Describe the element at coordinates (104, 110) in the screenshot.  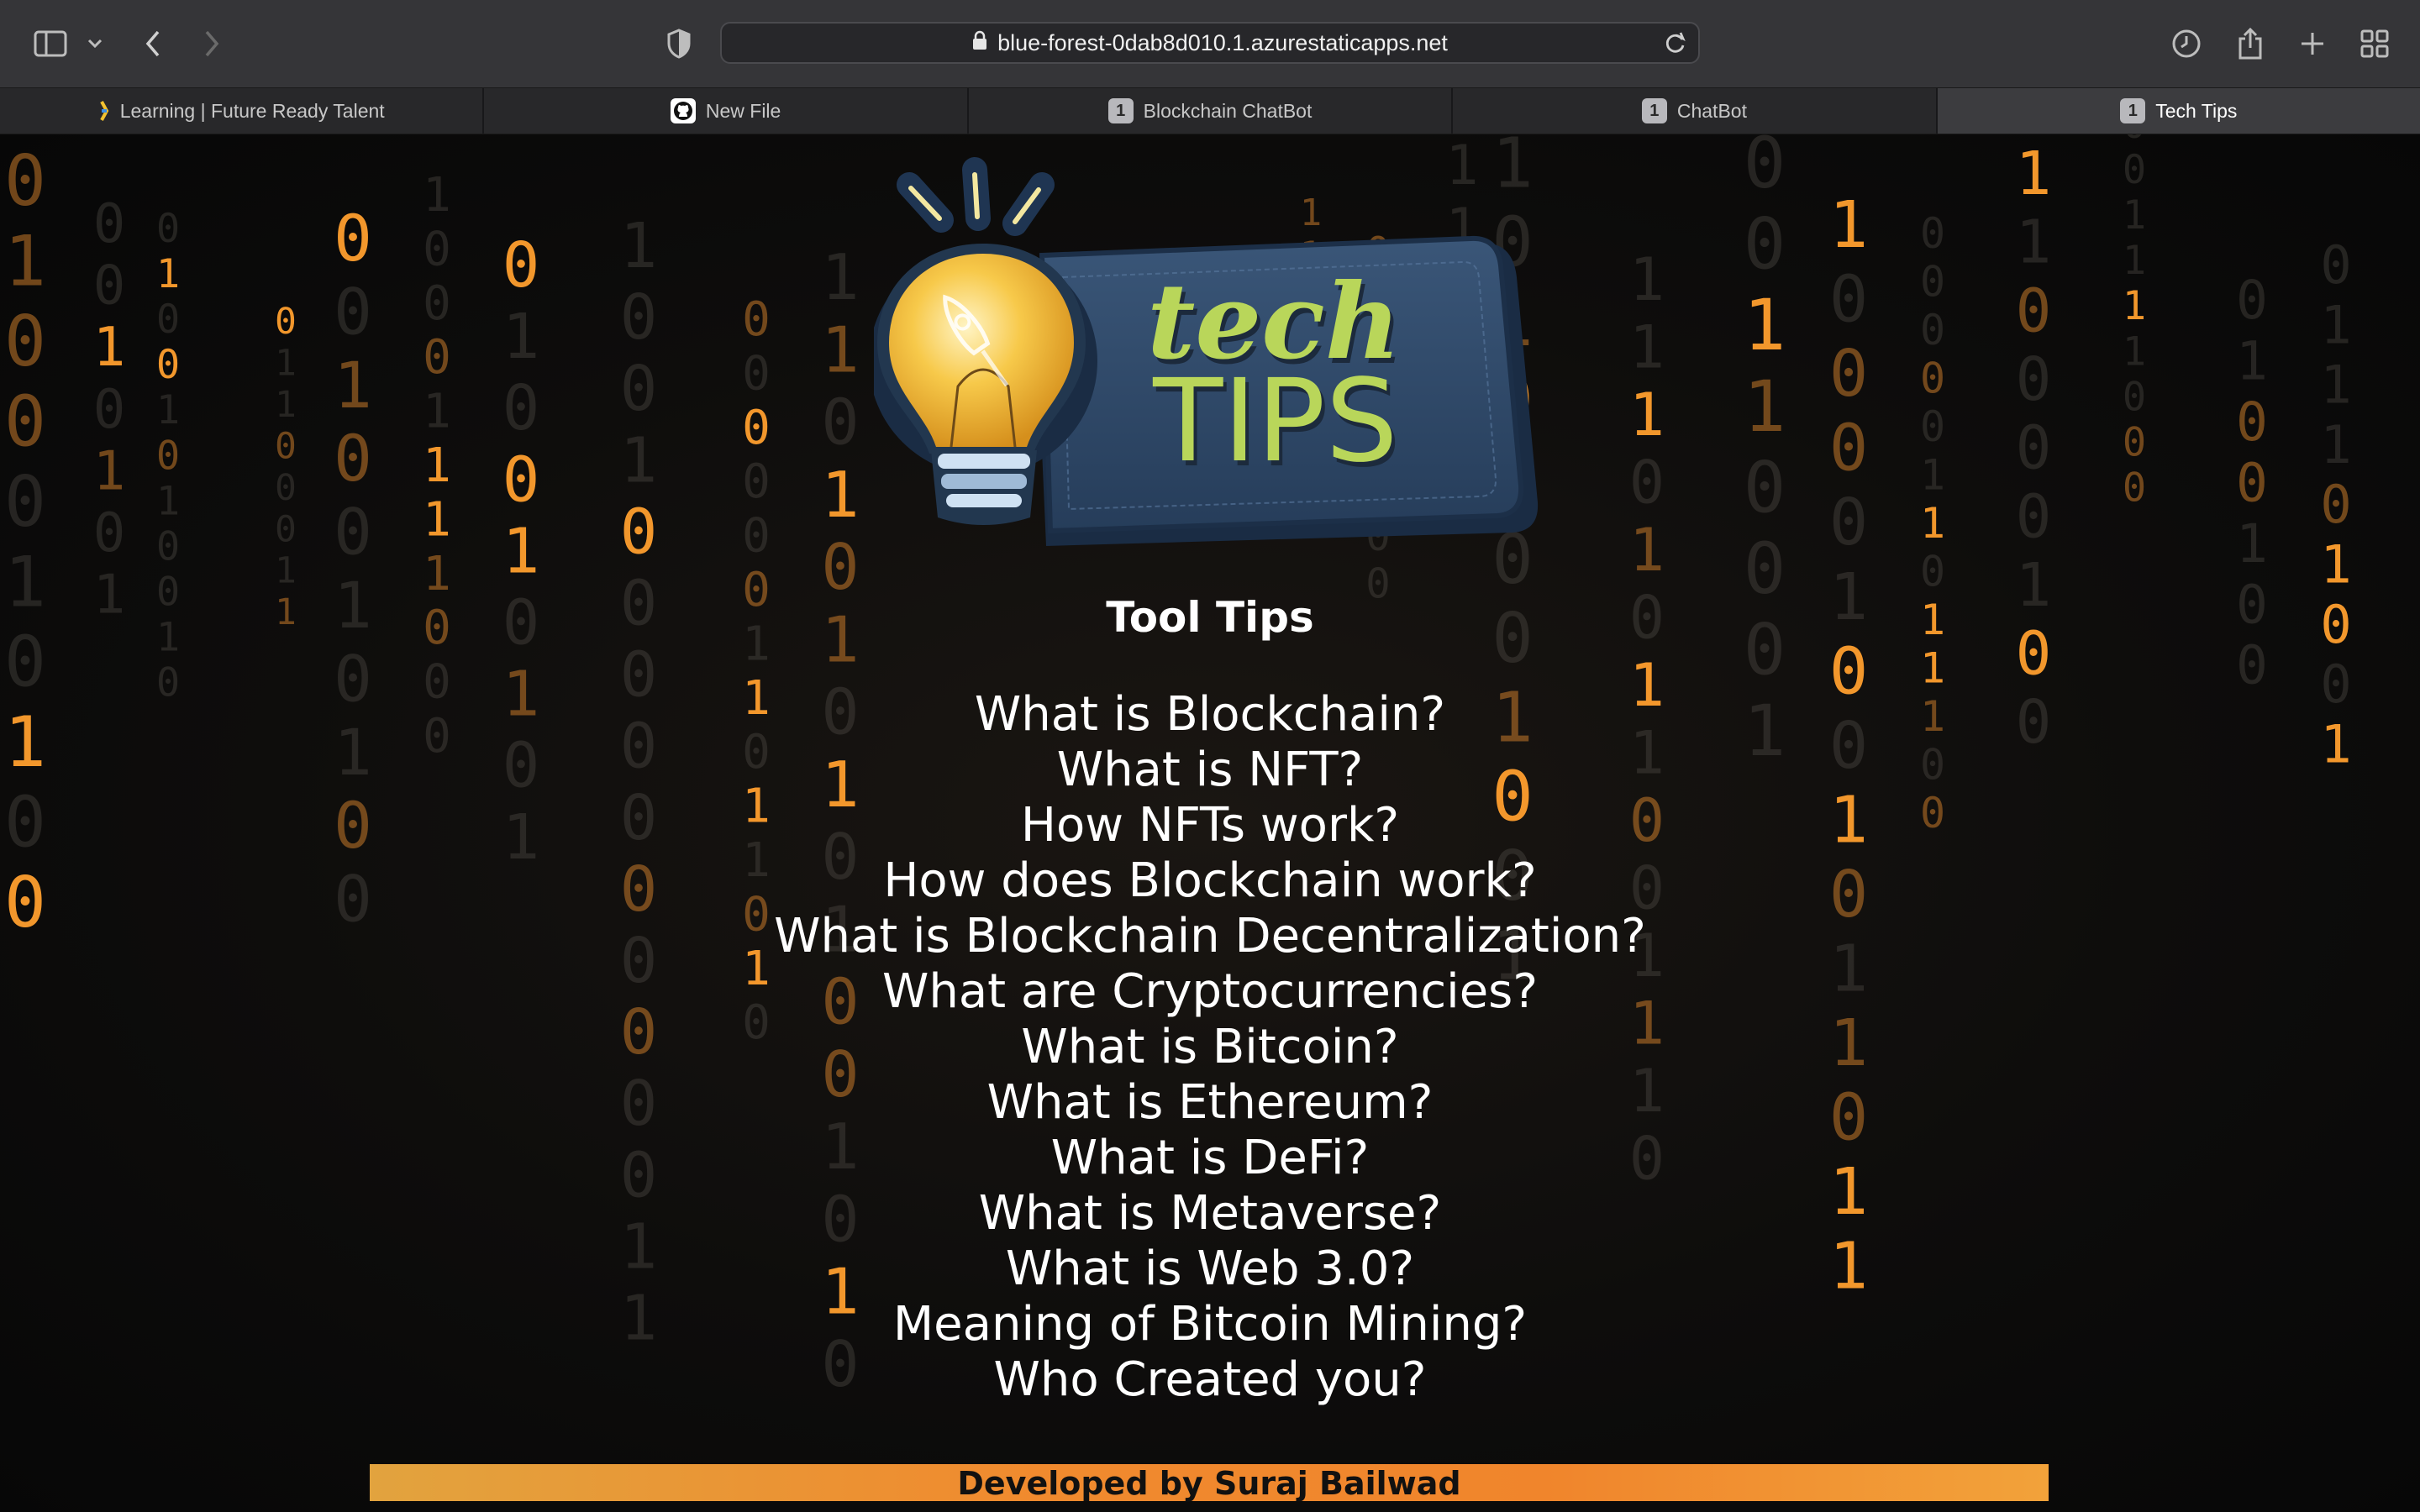
I see `learning-favicon-icon` at that location.